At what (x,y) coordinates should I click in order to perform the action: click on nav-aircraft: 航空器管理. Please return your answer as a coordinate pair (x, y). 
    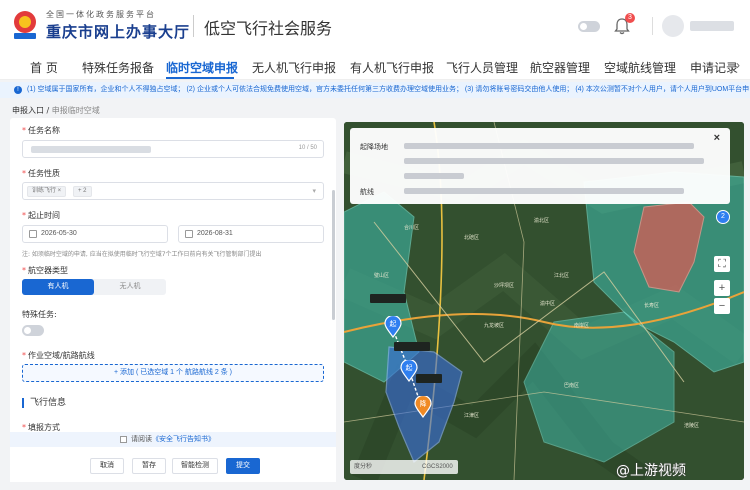
    Looking at the image, I should click on (560, 67).